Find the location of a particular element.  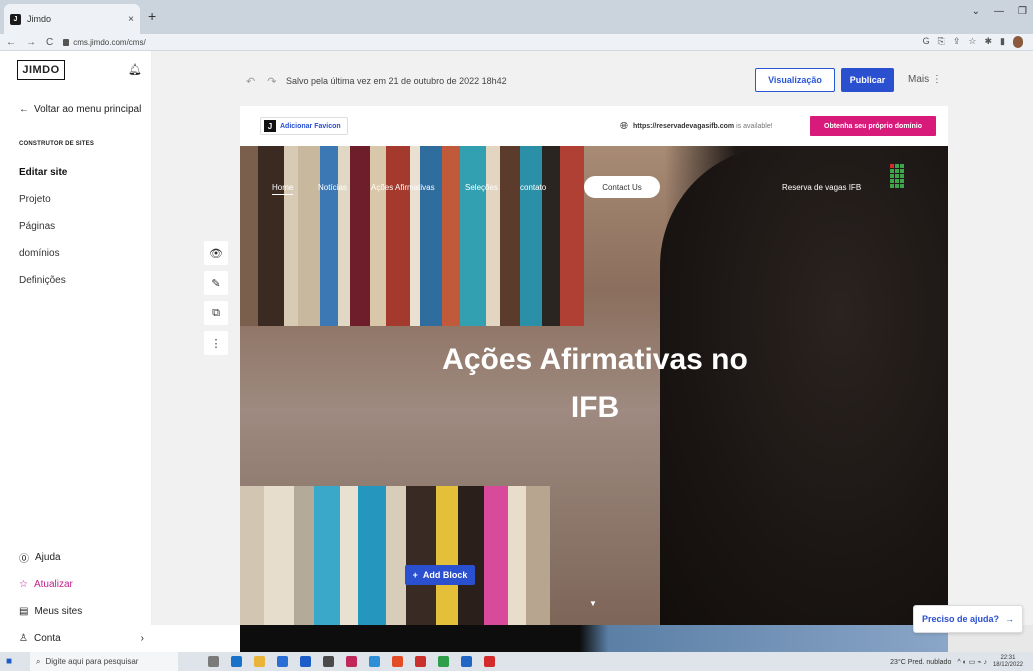

contact-us-button: Contact Us is located at coordinates (622, 187).